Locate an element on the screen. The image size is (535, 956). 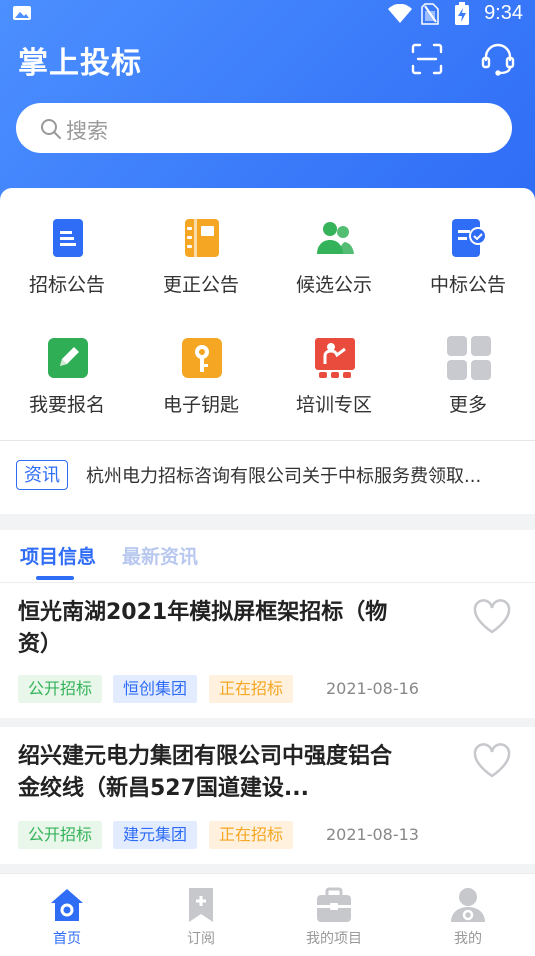
menu-candidate-notice: 候选公示 is located at coordinates (334, 268).